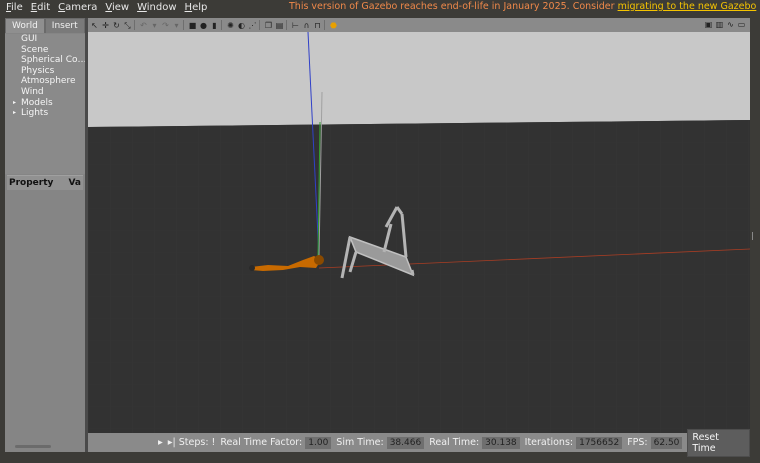  I want to click on play-pause-icon: ▸, so click(160, 442).